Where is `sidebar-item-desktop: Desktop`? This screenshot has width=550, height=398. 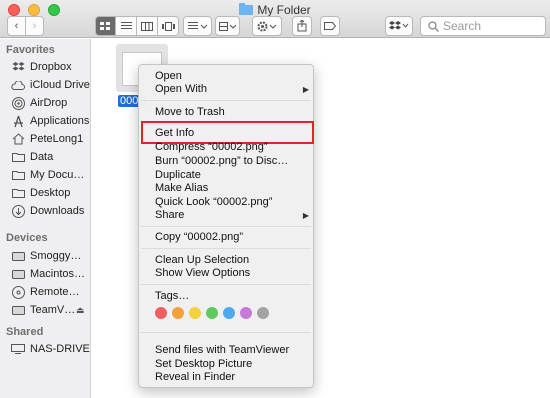
sidebar-item-desktop: Desktop is located at coordinates (40, 193).